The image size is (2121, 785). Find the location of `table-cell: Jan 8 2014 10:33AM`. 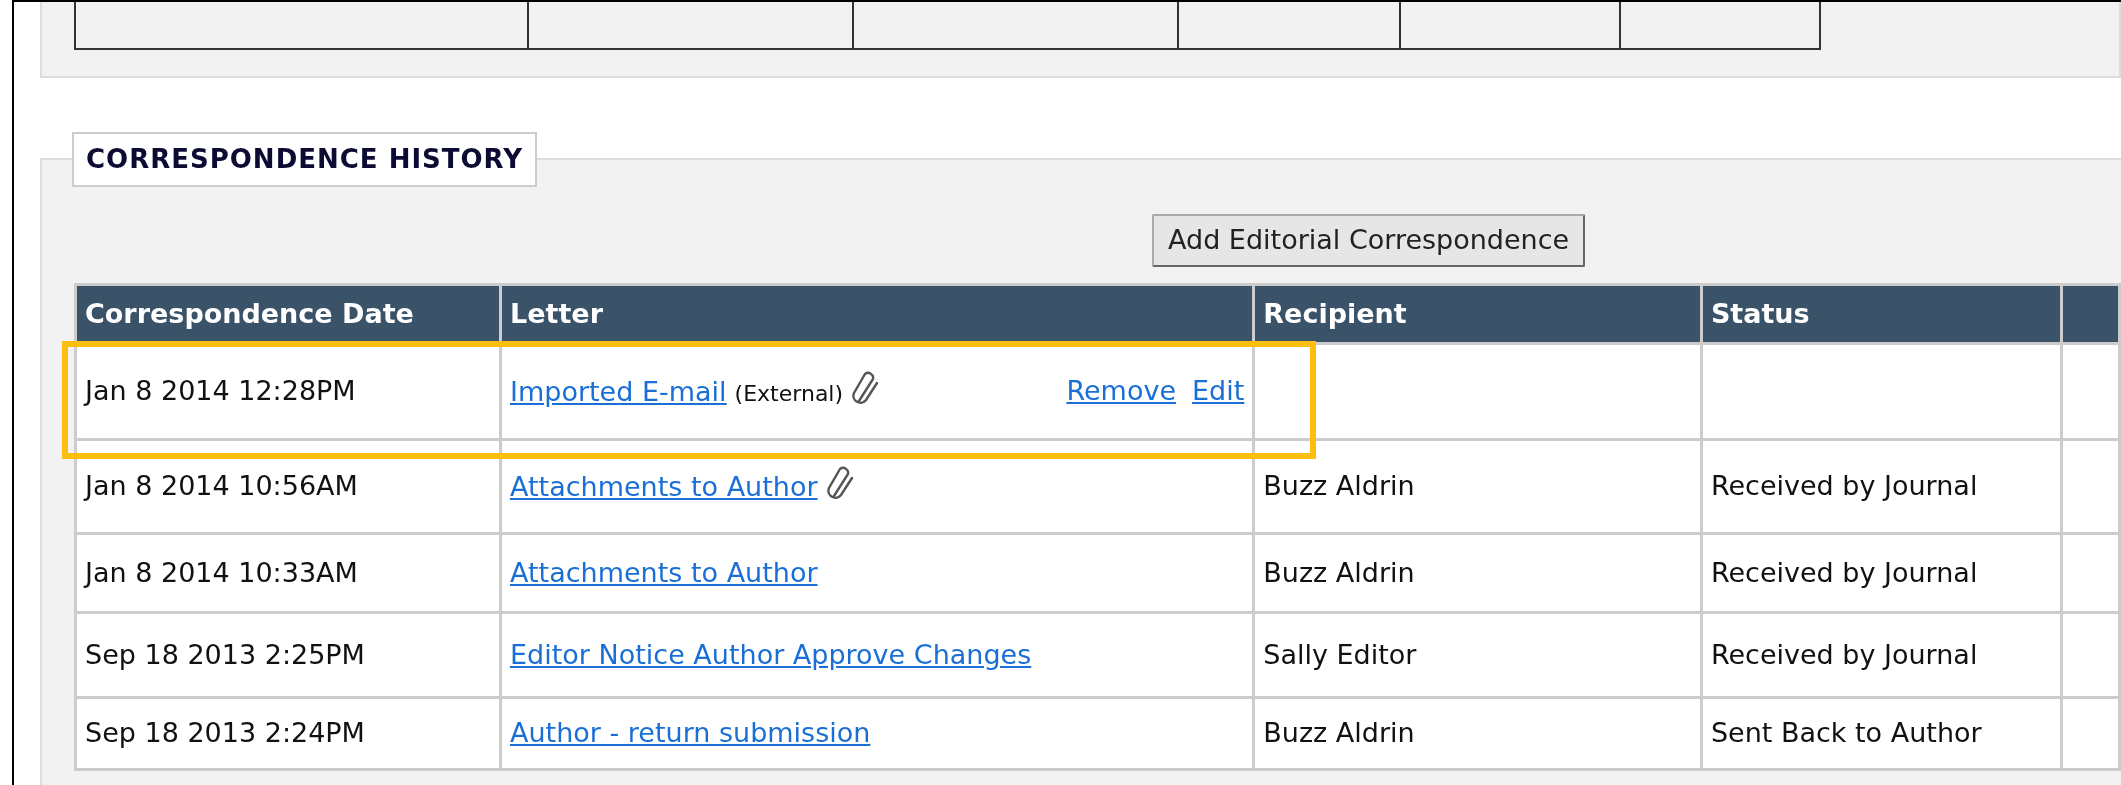

table-cell: Jan 8 2014 10:33AM is located at coordinates (221, 572).